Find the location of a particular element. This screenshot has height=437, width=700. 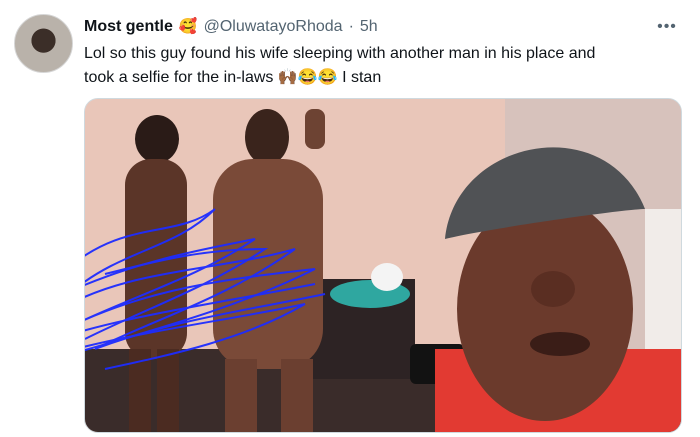

tweet-header: Most gentle 🥰 @OluwatayoRhoda · 5h is located at coordinates (231, 27).